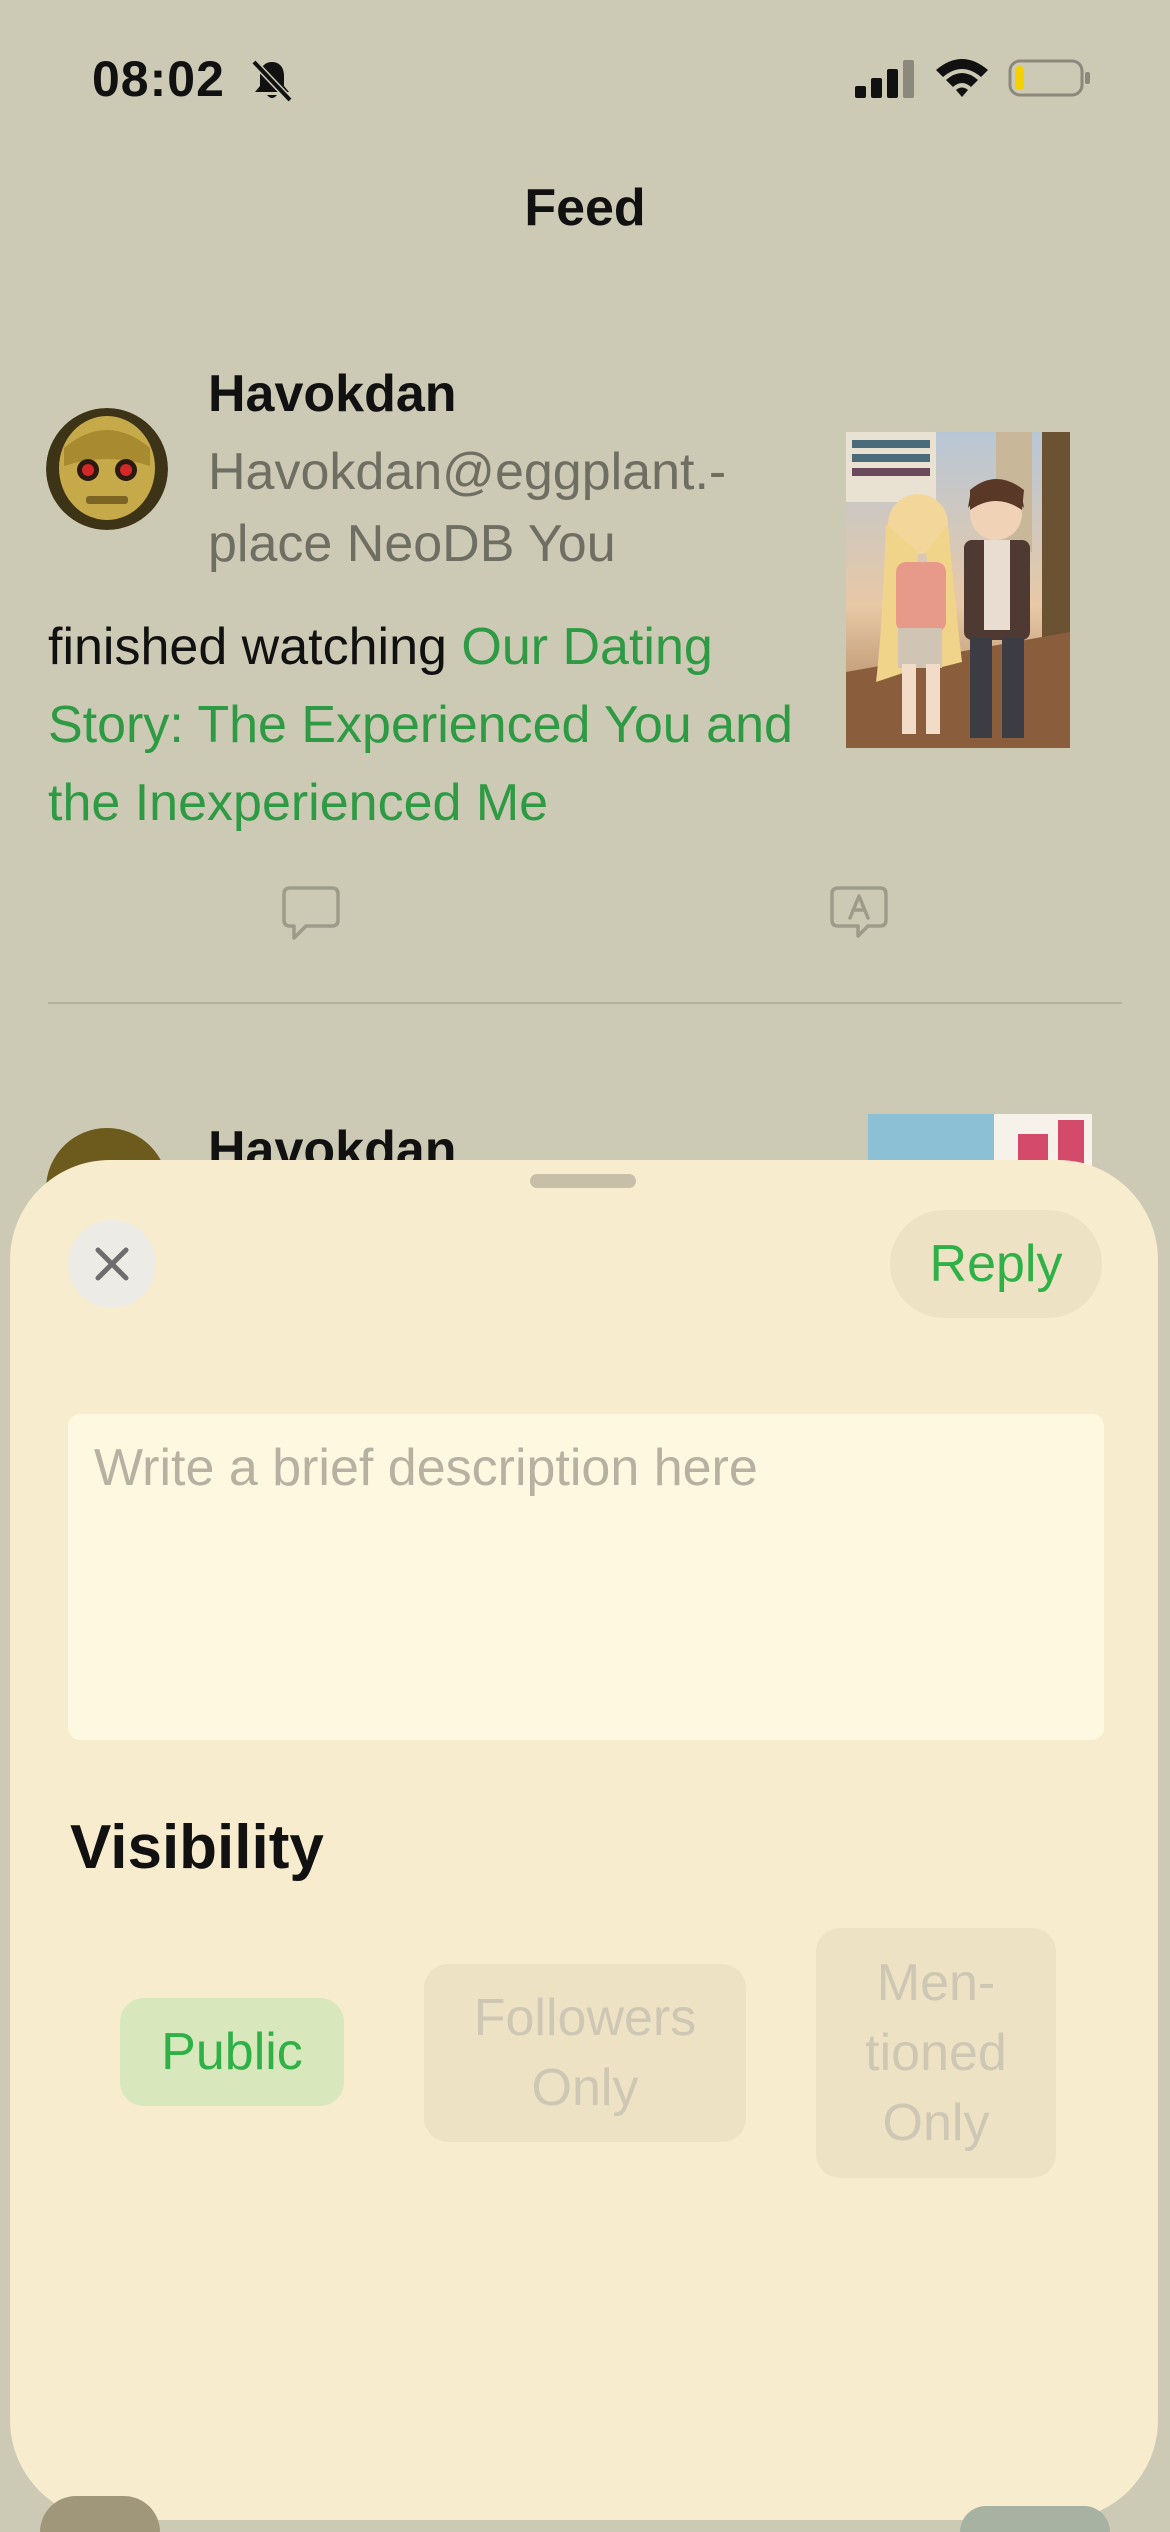 The height and width of the screenshot is (2532, 1170). Describe the element at coordinates (583, 1181) in the screenshot. I see `sheet-grabber` at that location.